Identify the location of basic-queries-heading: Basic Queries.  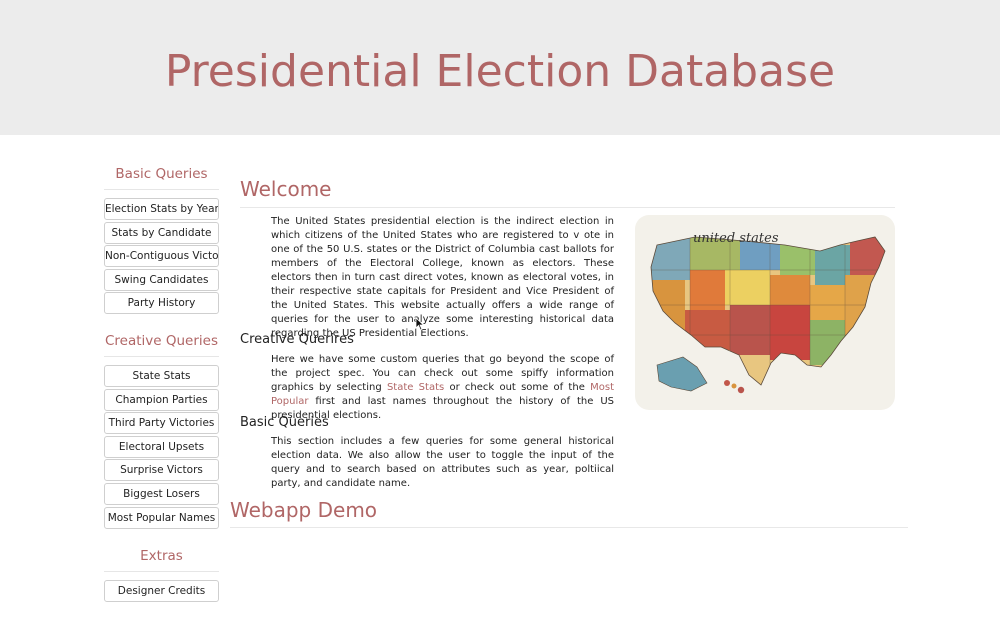
(161, 177).